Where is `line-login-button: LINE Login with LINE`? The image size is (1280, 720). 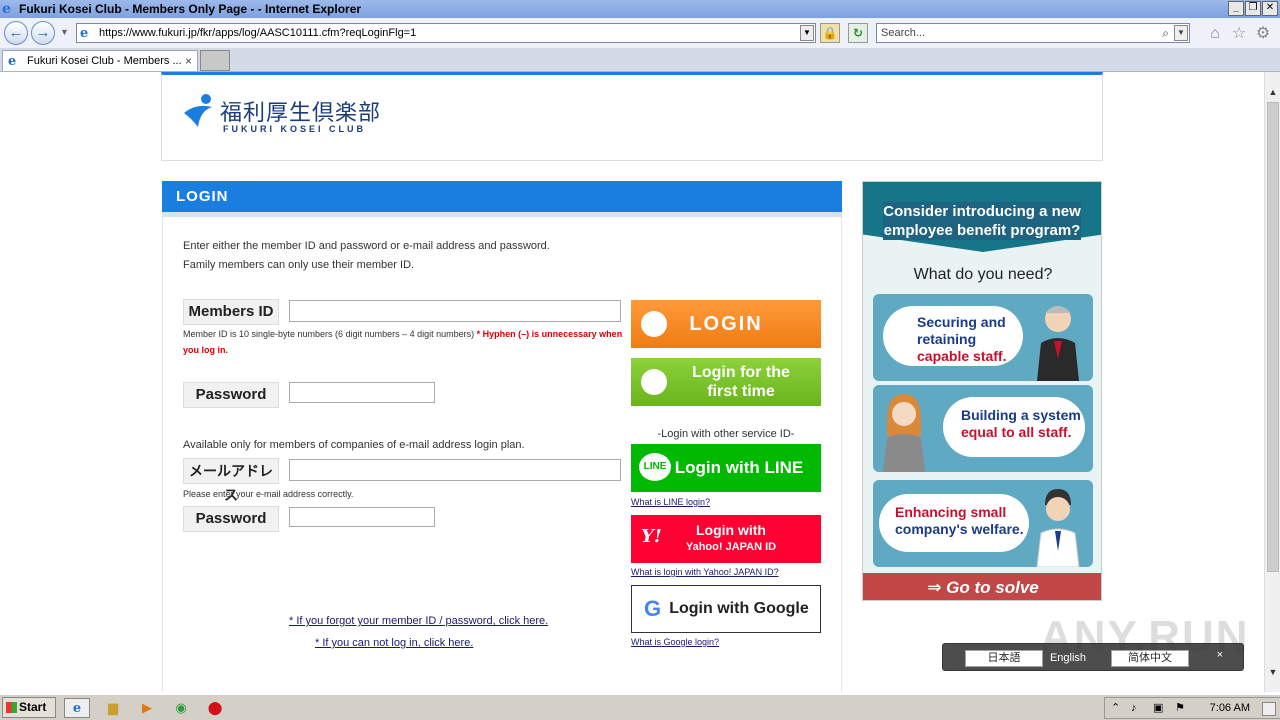
line-login-button: LINE Login with LINE is located at coordinates (726, 468).